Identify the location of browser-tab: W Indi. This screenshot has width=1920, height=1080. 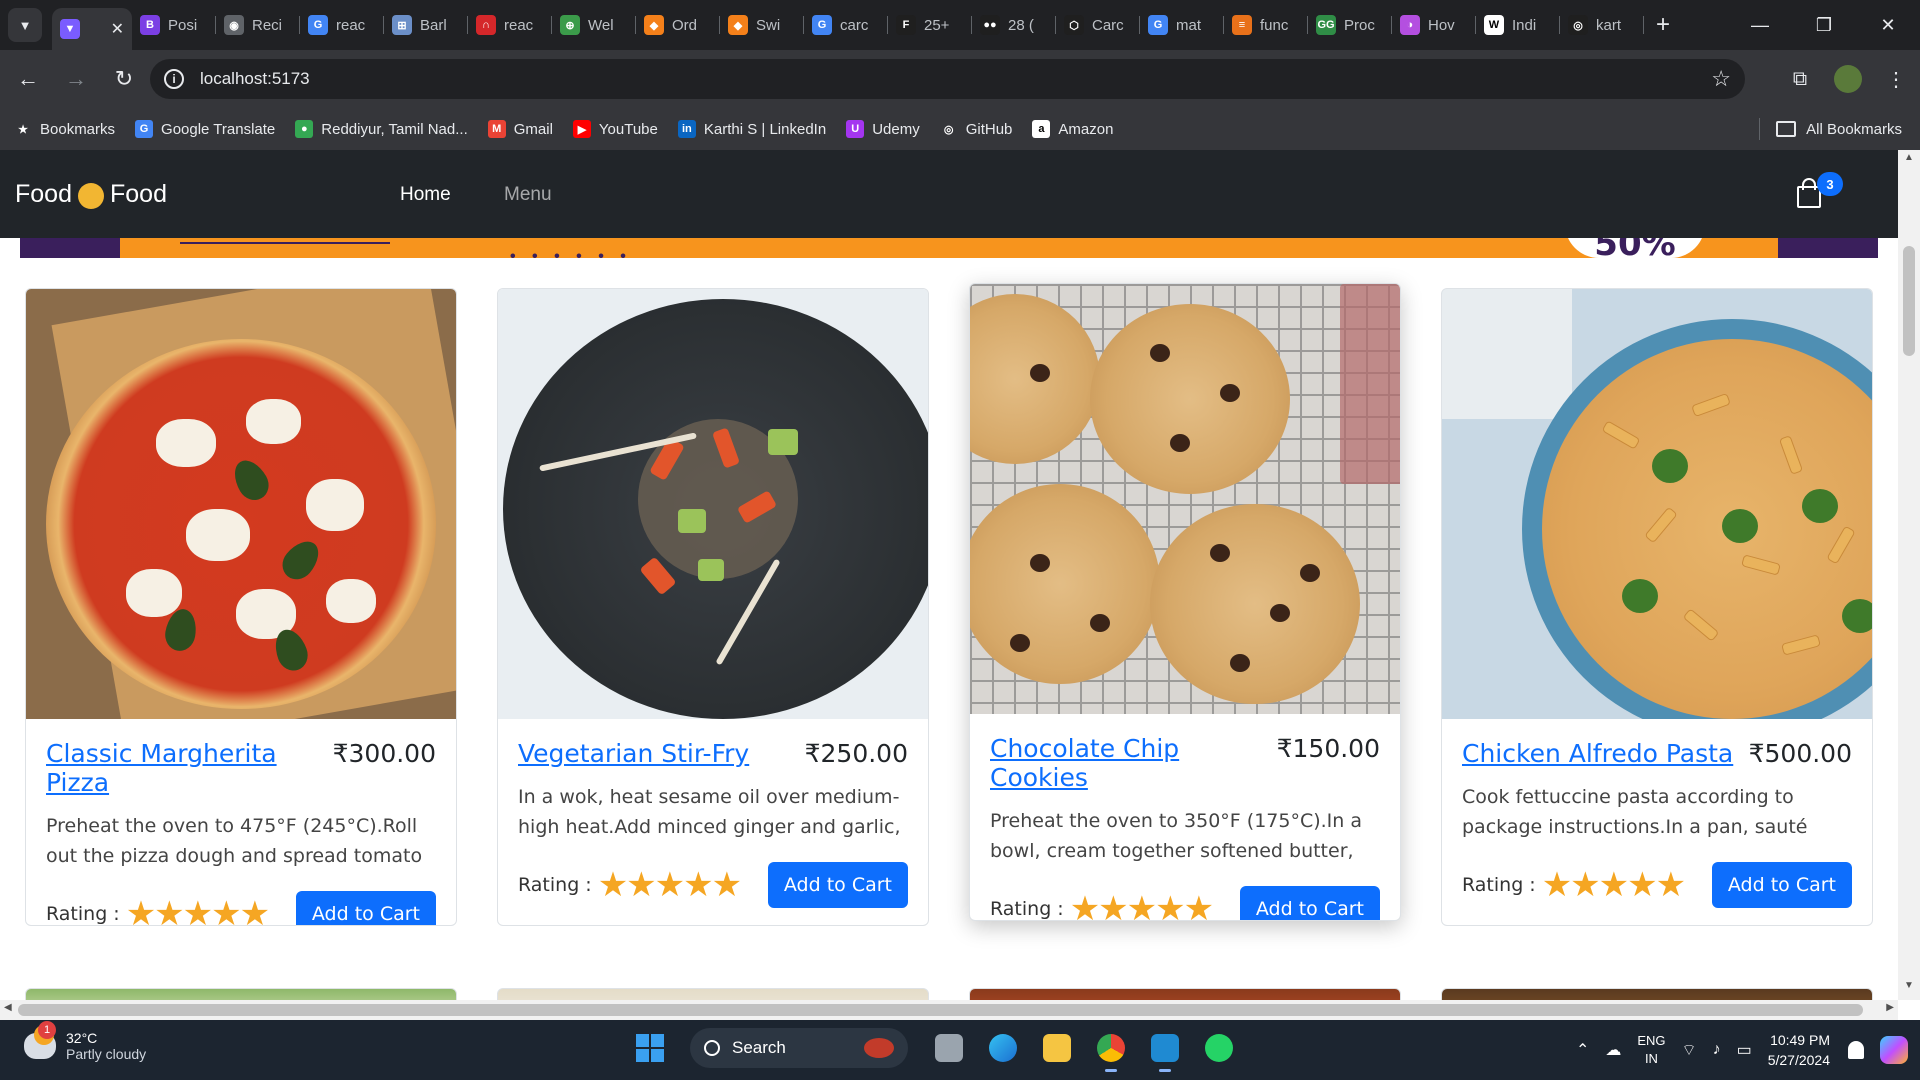
(1518, 25).